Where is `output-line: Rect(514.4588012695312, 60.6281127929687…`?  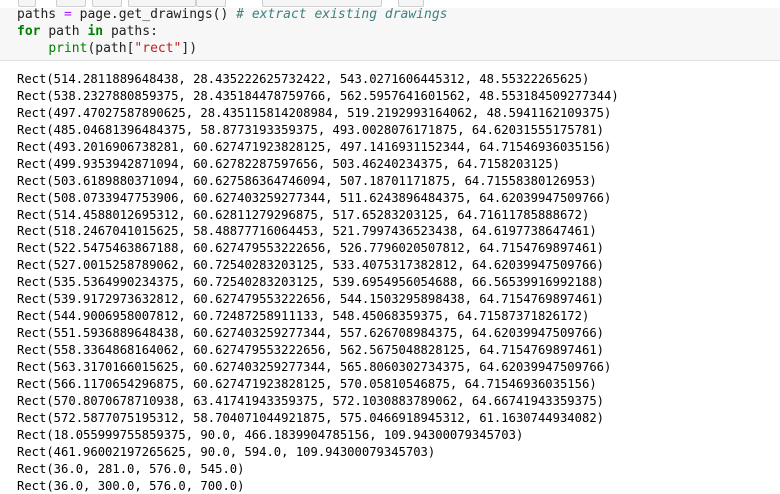 output-line: Rect(514.4588012695312, 60.6281127929687… is located at coordinates (303, 214).